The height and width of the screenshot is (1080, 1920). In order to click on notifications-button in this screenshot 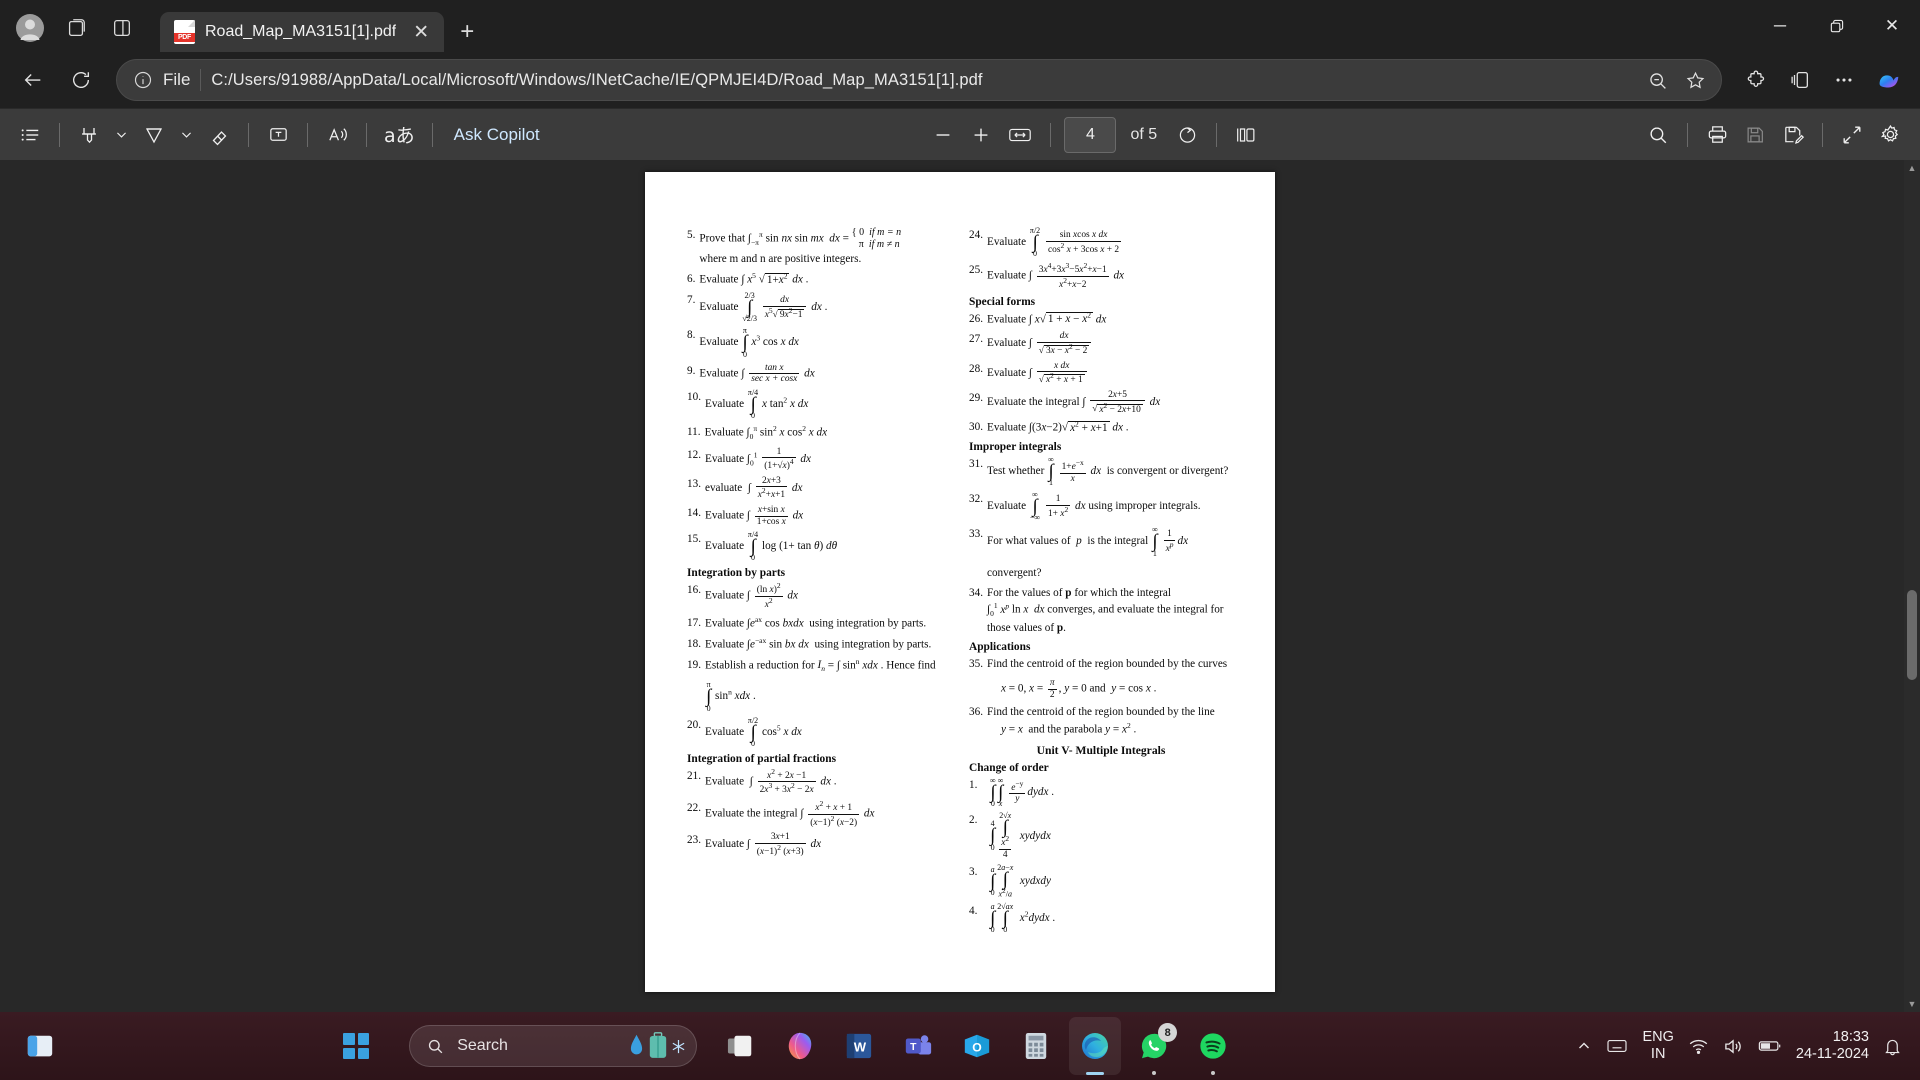, I will do `click(1892, 1046)`.